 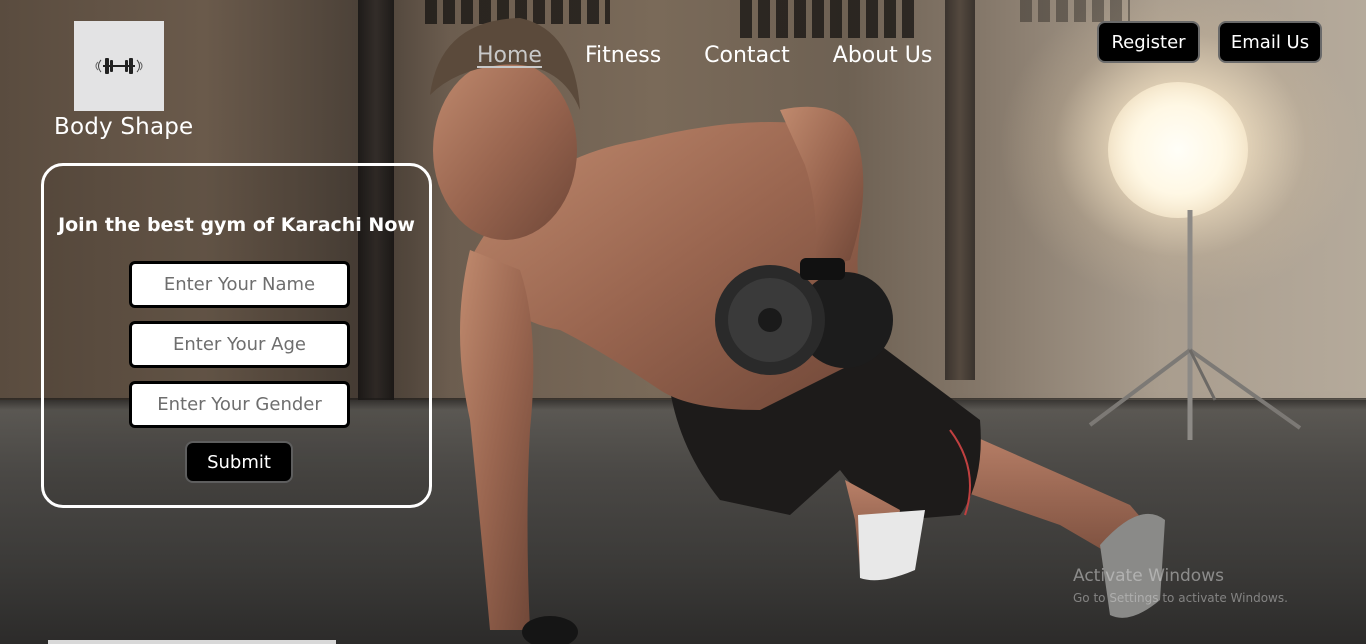 What do you see at coordinates (239, 462) in the screenshot?
I see `submit-button: Submit` at bounding box center [239, 462].